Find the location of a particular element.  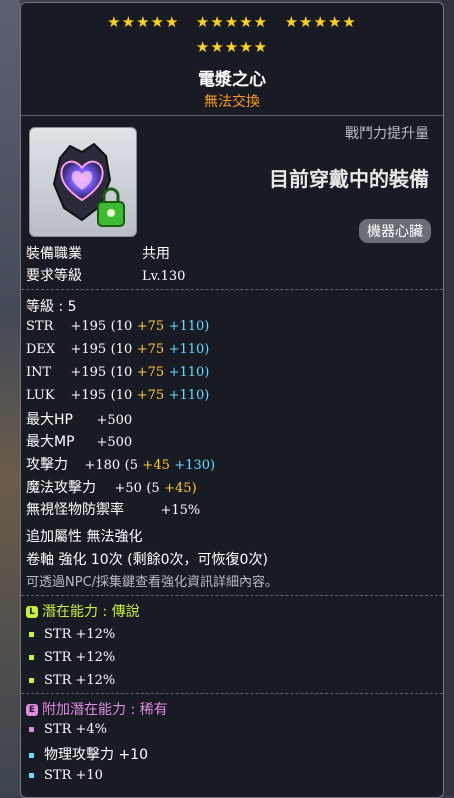

bonus-potential-line: 物理攻擊力 +10 is located at coordinates (88, 754).